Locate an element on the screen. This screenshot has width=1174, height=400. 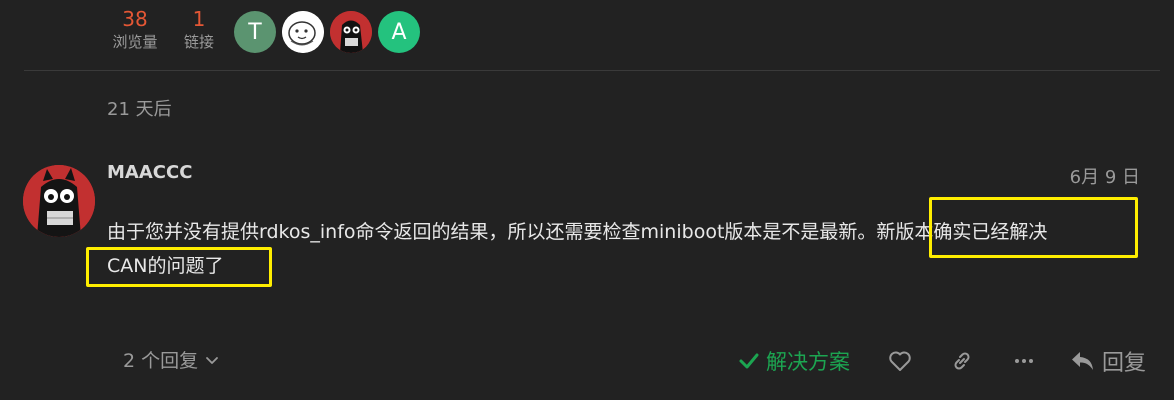
participants-list: T A is located at coordinates (327, 32).